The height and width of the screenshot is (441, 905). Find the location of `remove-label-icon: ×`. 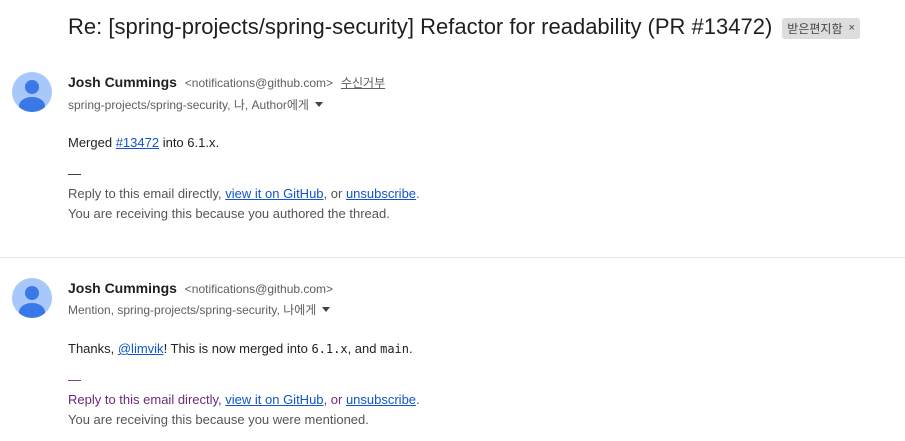

remove-label-icon: × is located at coordinates (852, 28).